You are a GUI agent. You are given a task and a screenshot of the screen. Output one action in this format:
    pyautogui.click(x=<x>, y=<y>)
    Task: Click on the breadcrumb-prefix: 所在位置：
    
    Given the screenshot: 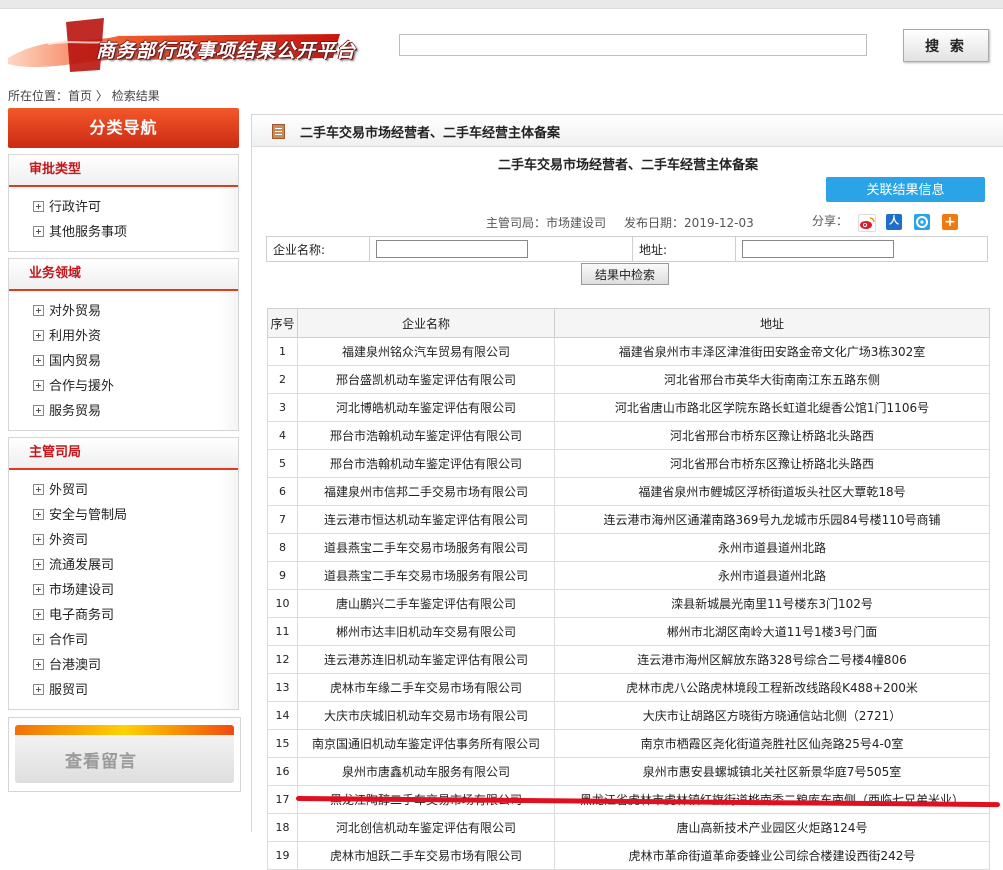 What is the action you would take?
    pyautogui.click(x=38, y=96)
    